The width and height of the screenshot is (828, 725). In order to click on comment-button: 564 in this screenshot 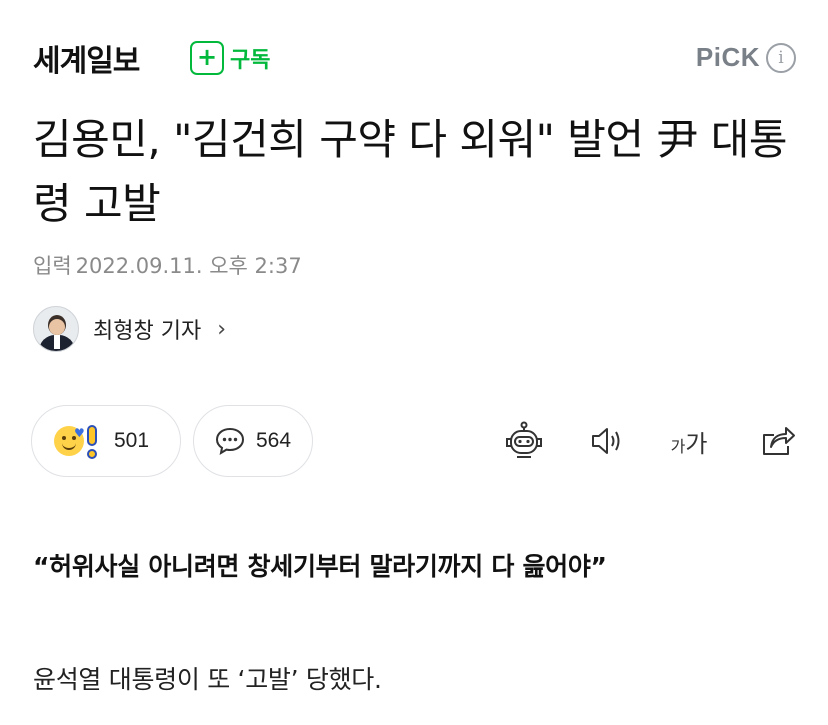, I will do `click(253, 441)`.